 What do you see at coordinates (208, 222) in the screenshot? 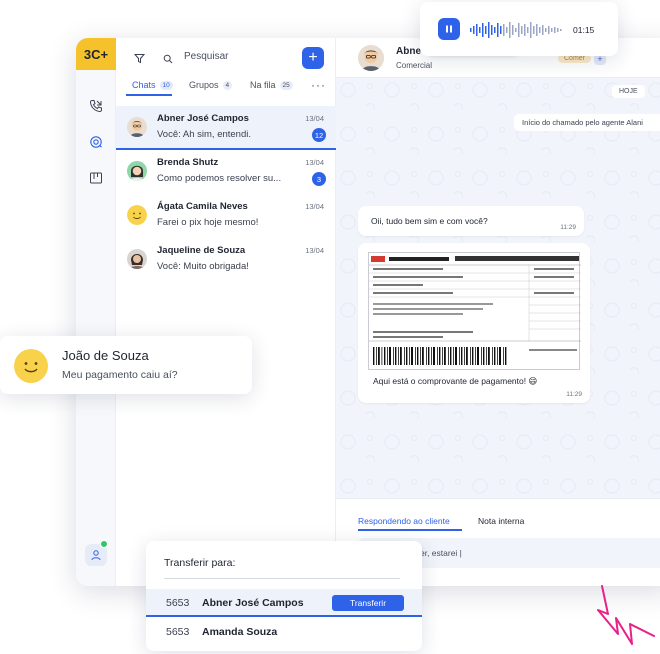
I see `conversation-preview: Farei o pix hoje mesmo!` at bounding box center [208, 222].